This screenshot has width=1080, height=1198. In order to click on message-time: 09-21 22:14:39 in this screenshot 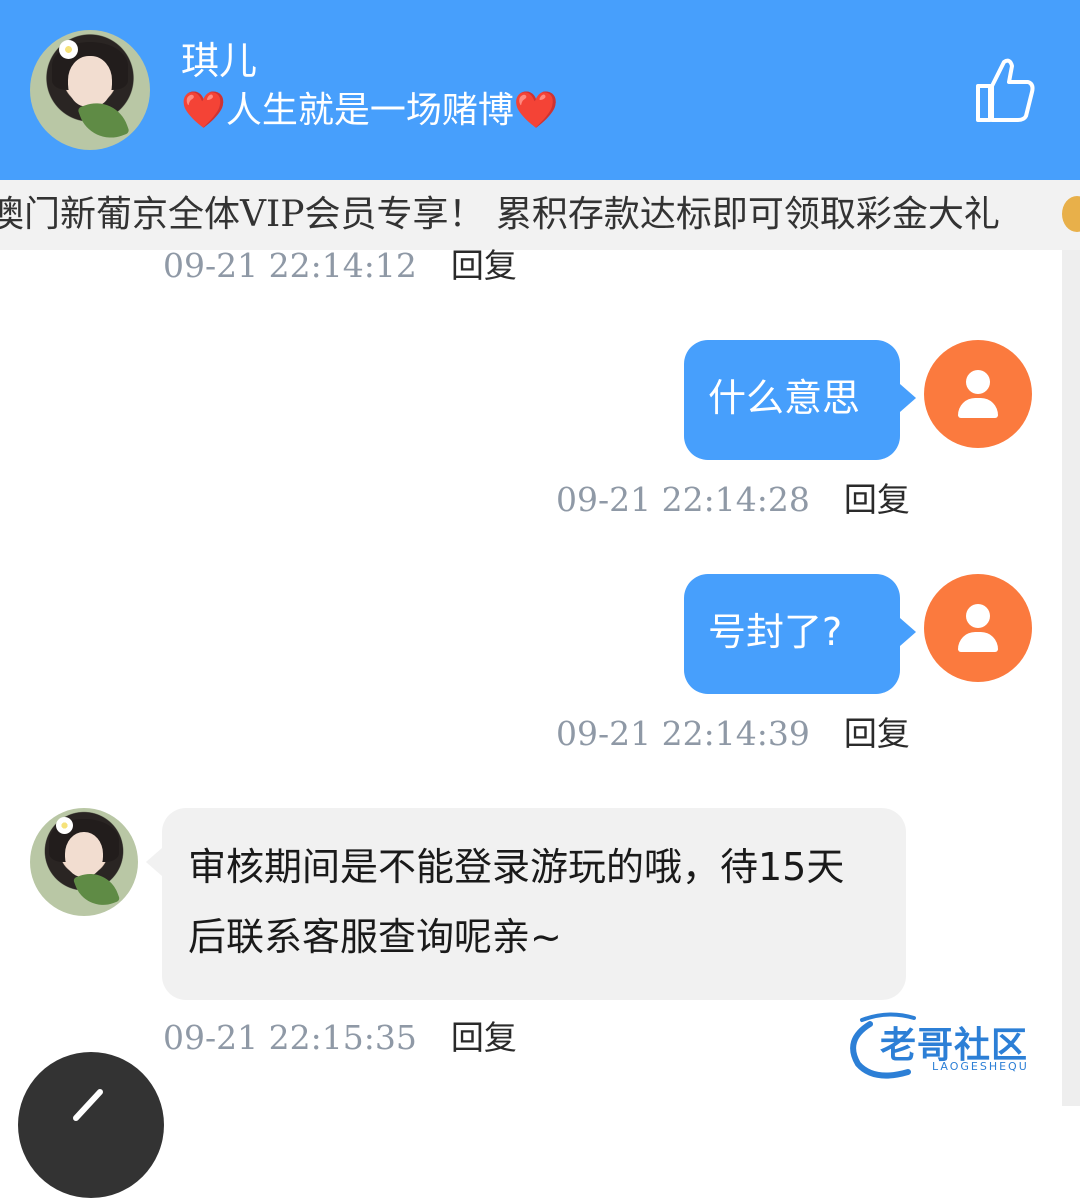, I will do `click(683, 733)`.